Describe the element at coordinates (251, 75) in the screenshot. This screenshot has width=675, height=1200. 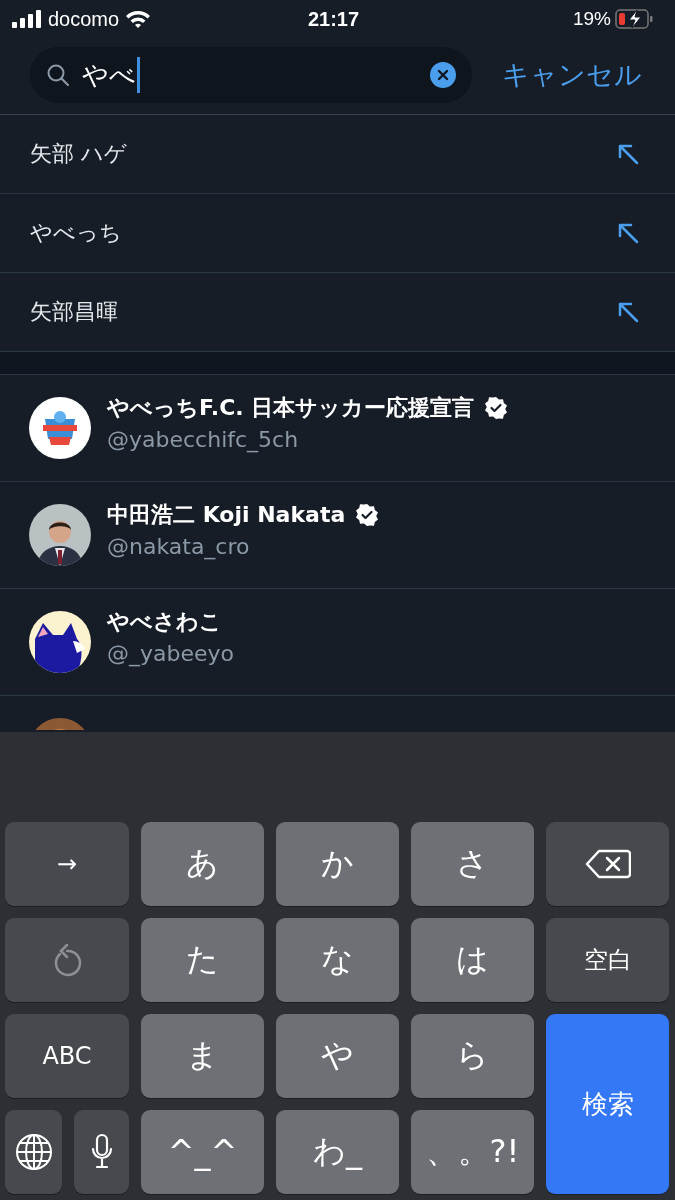
I see `search-field: やべ` at that location.